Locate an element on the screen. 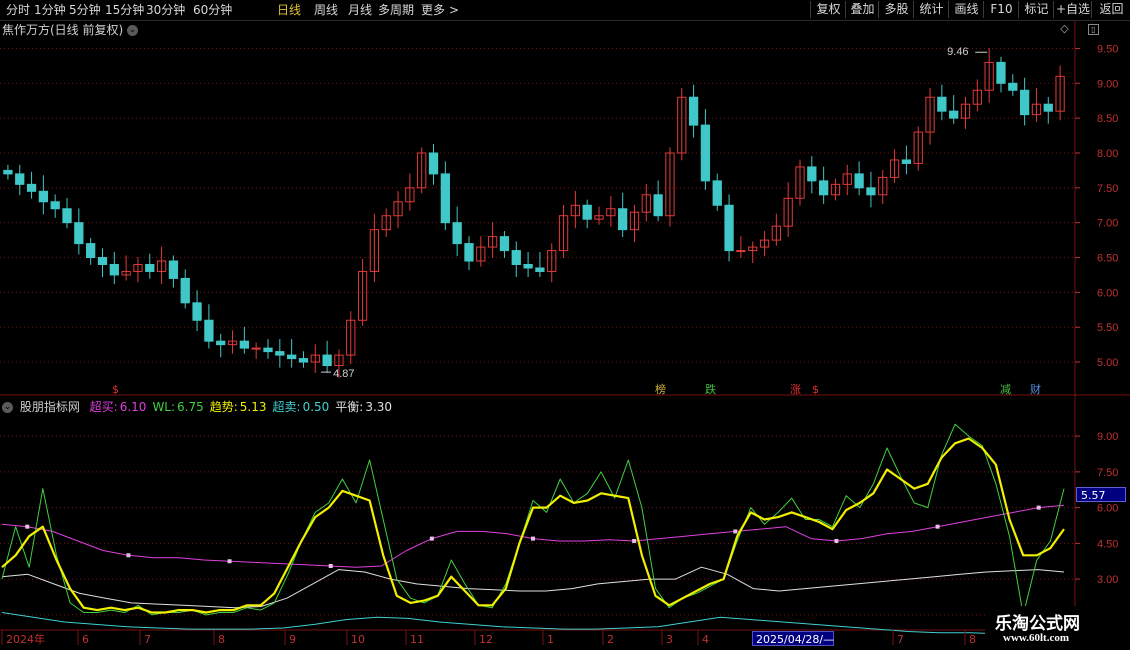  oversold-line is located at coordinates (532, 623).